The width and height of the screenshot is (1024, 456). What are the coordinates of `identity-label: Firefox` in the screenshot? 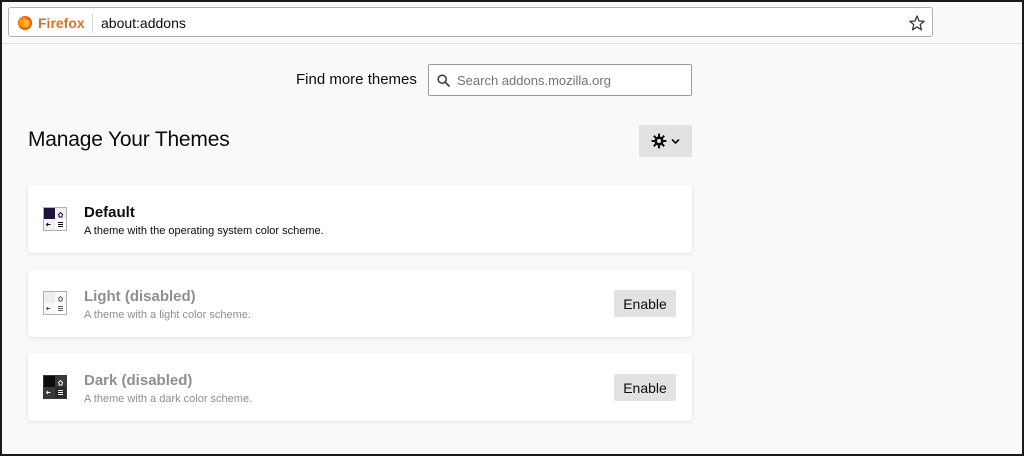 It's located at (61, 23).